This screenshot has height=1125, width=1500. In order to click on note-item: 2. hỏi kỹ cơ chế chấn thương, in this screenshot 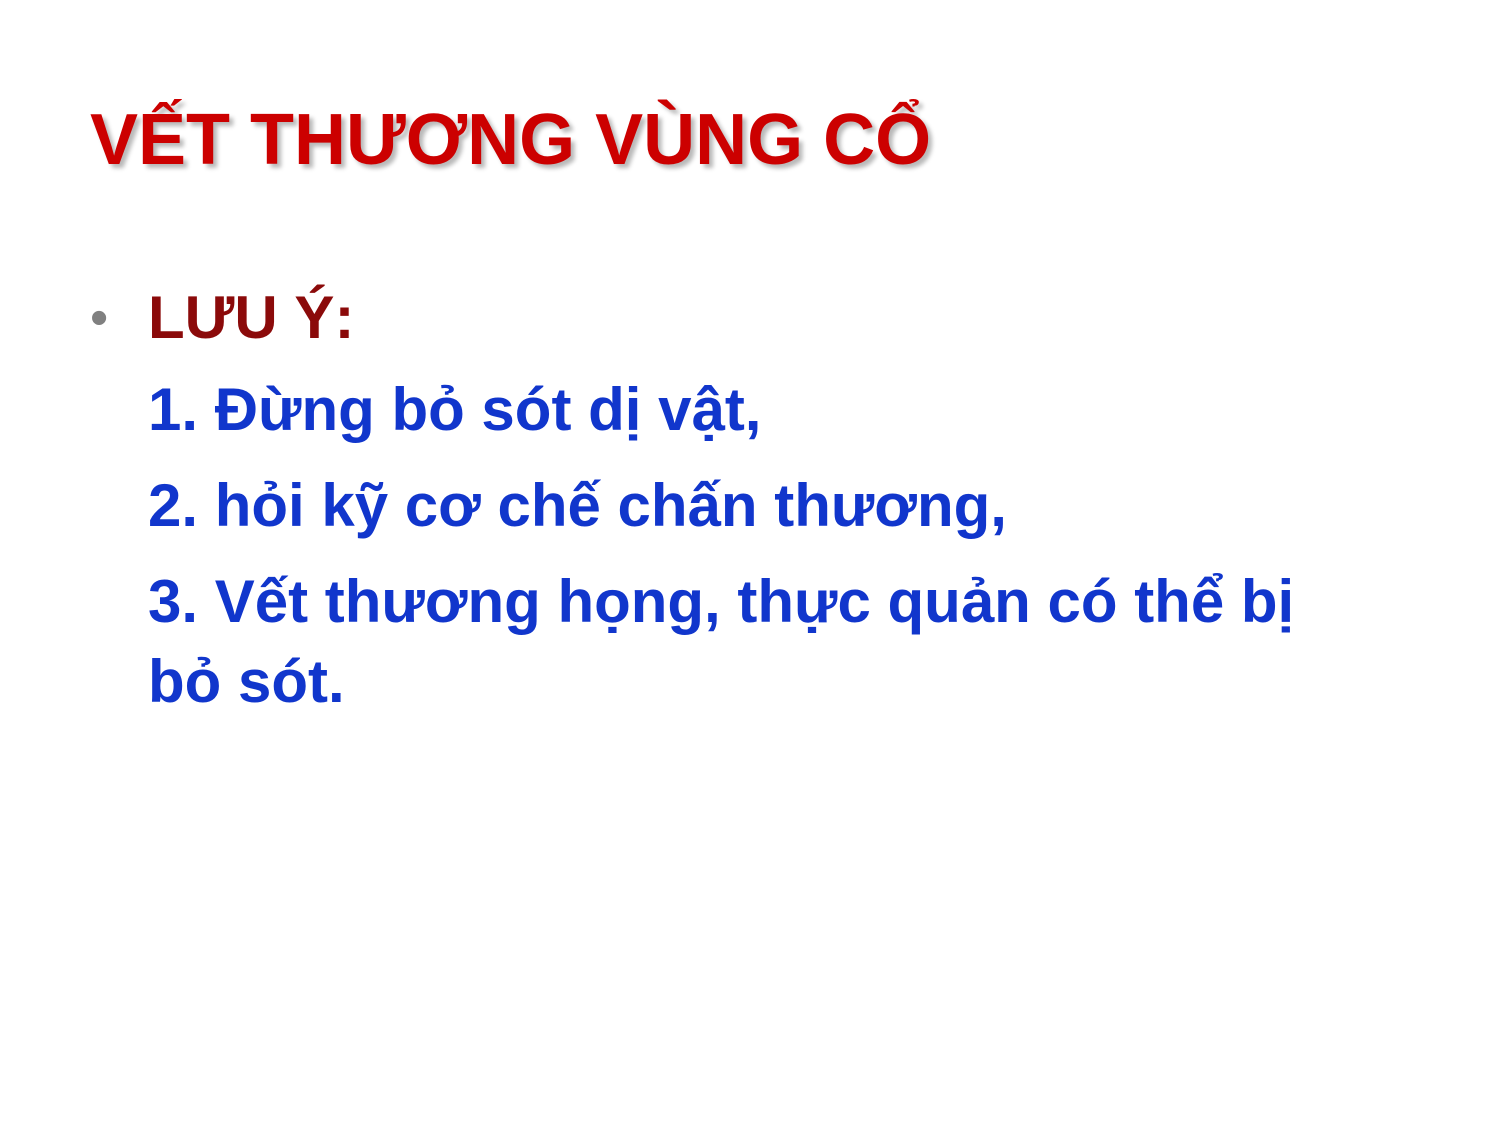, I will do `click(577, 505)`.